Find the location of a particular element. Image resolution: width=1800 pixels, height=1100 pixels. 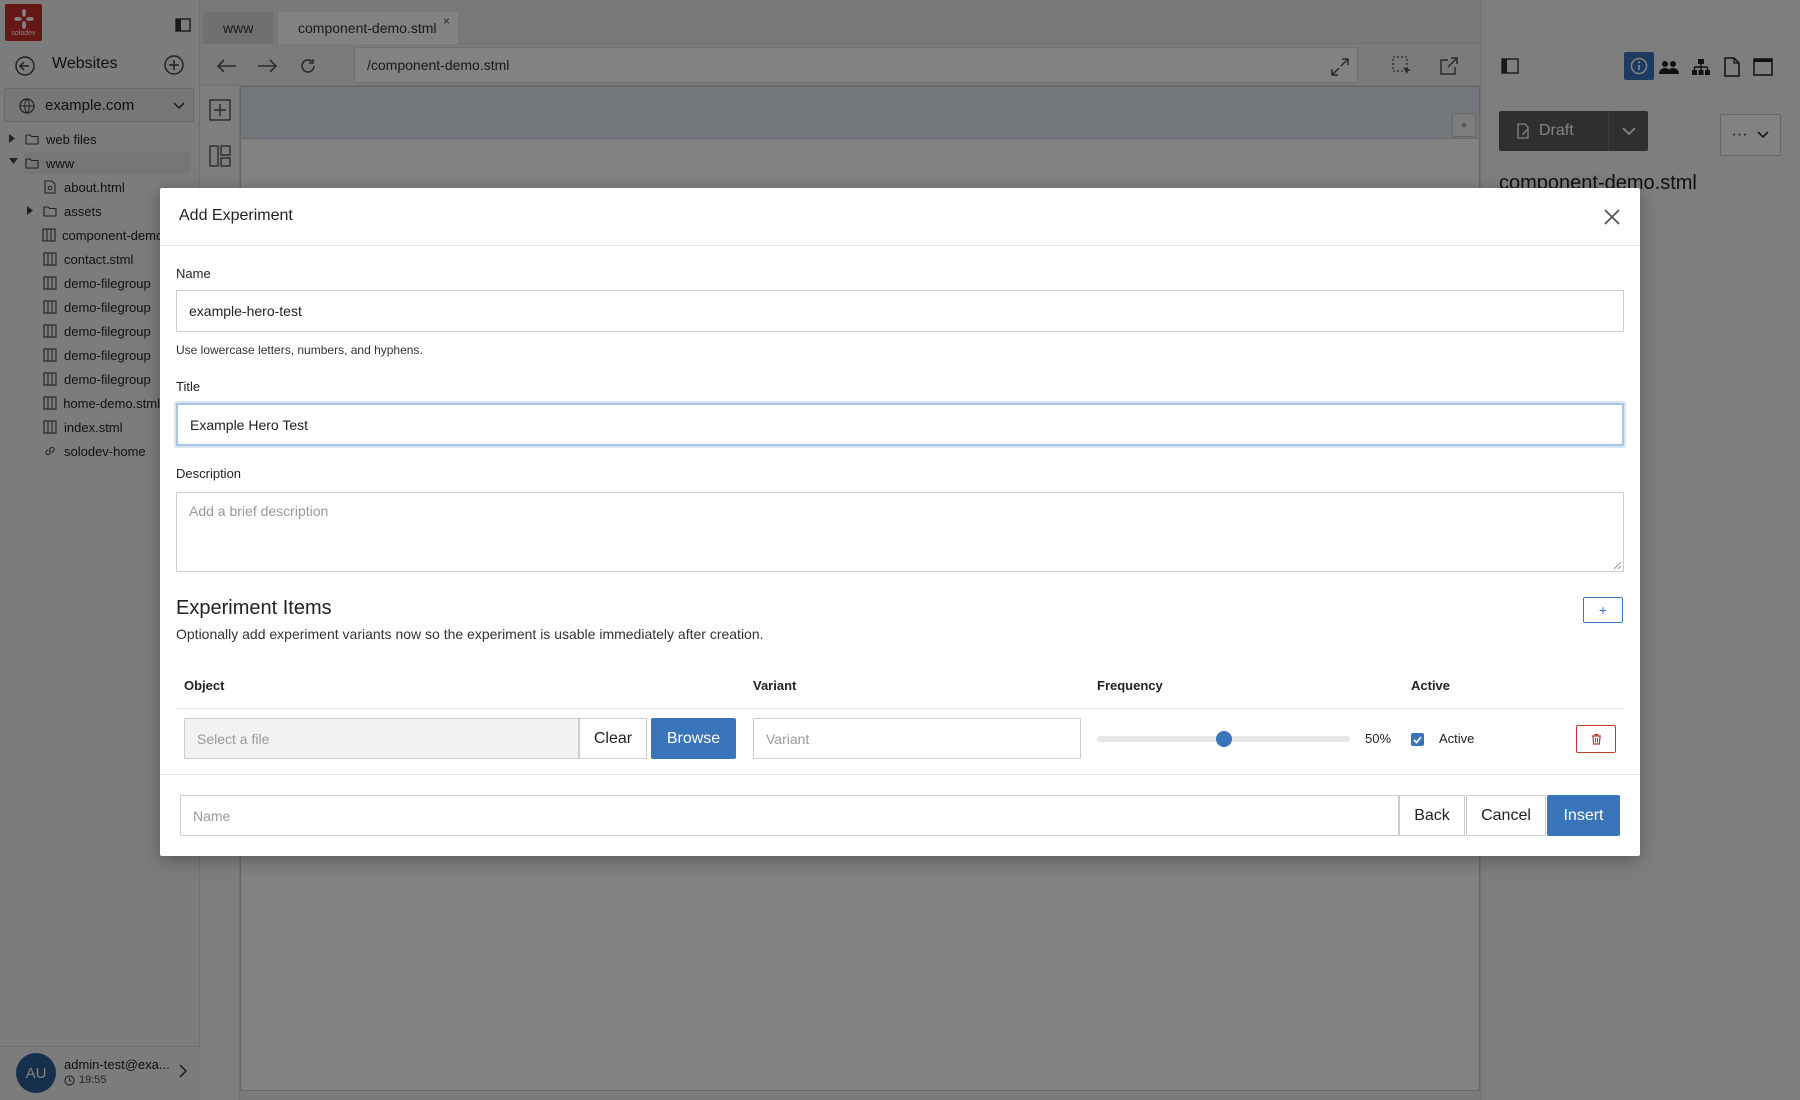

checkmark-icon is located at coordinates (1417, 739).